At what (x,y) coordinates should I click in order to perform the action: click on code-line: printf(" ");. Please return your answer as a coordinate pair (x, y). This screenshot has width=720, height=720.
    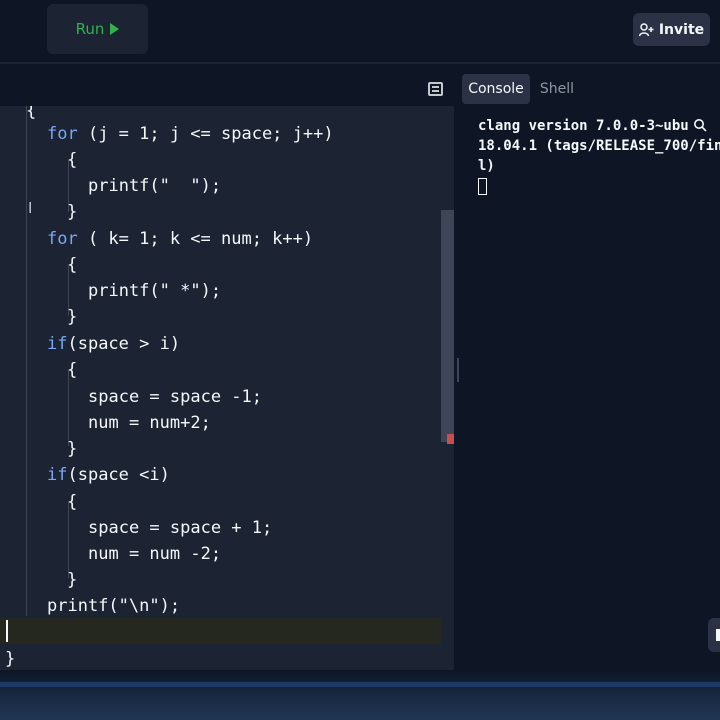
    Looking at the image, I should click on (155, 186).